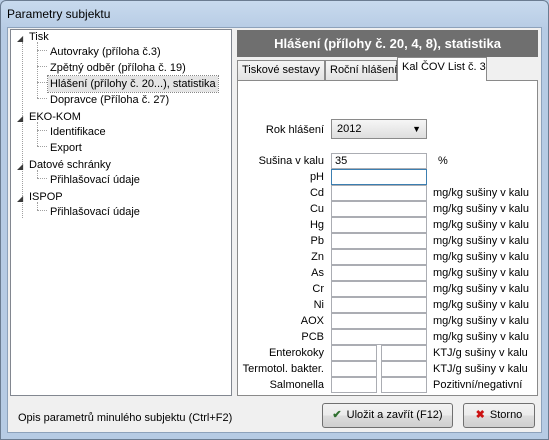 Image resolution: width=549 pixels, height=440 pixels. What do you see at coordinates (59, 14) in the screenshot?
I see `window-title: Parametry subjektu` at bounding box center [59, 14].